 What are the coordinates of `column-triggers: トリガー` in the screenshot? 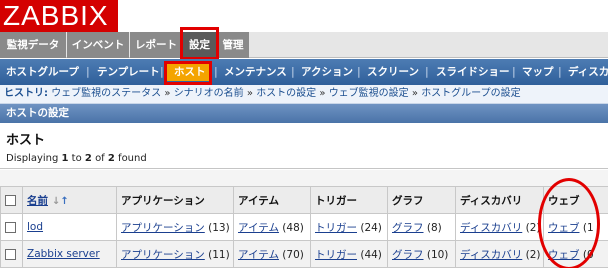 It's located at (349, 200).